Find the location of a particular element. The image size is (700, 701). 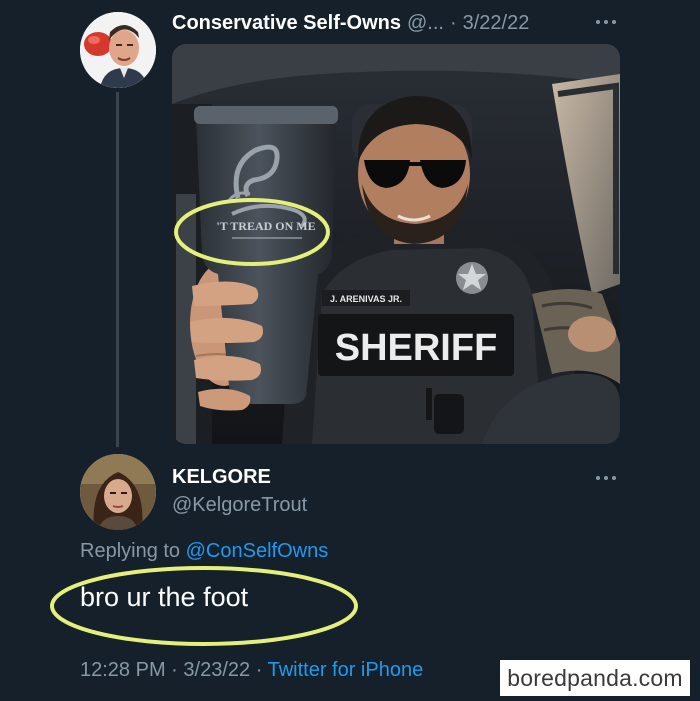

reply-author-display-name: KELGORE is located at coordinates (221, 477).